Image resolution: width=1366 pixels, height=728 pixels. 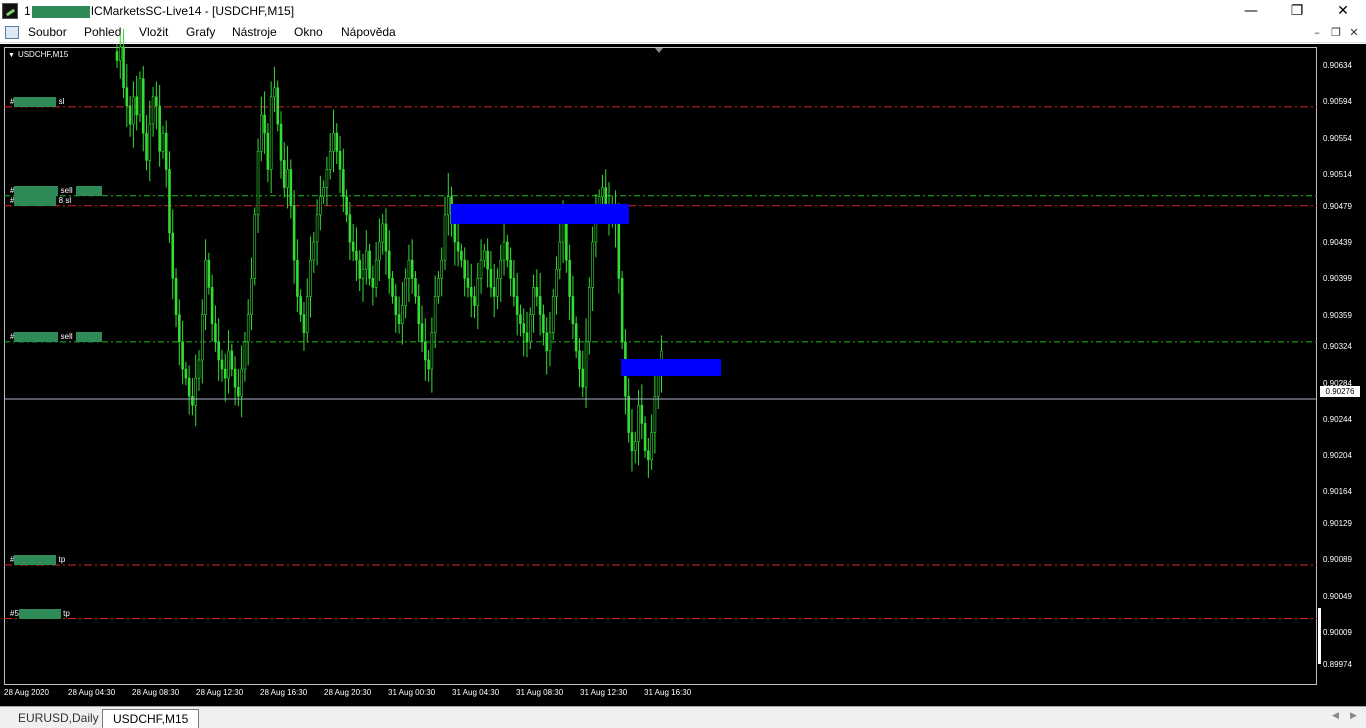 I want to click on time-tick-label: 31 Aug 08:30, so click(x=540, y=692).